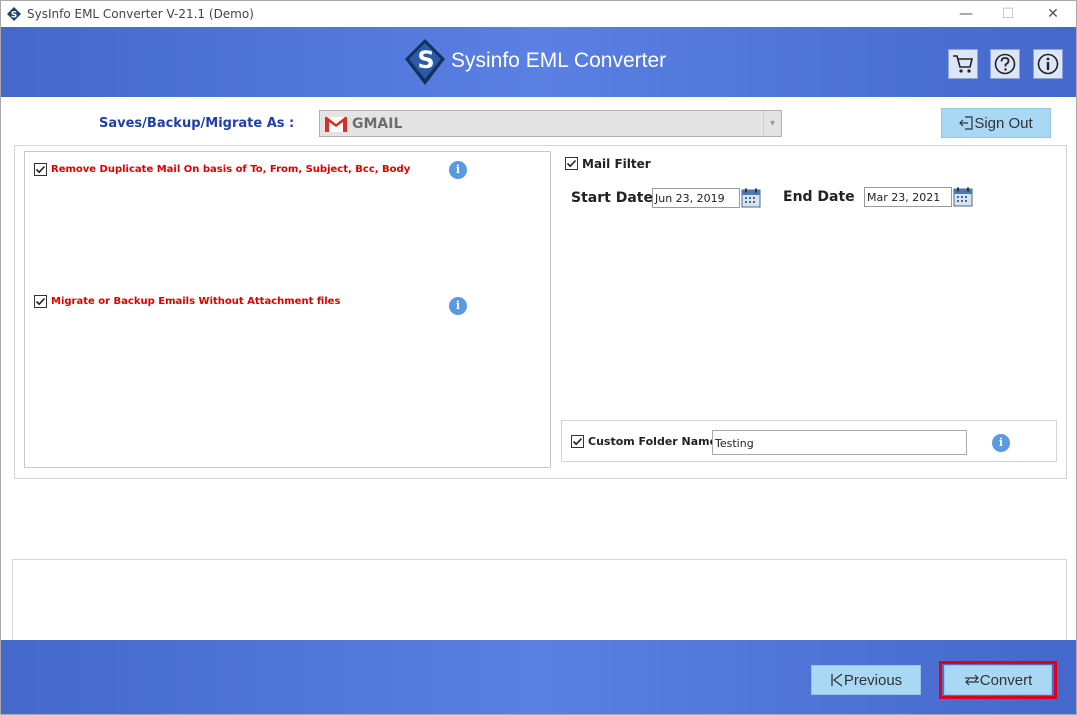  I want to click on app-header: S Sysinfo EML Converter, so click(538, 62).